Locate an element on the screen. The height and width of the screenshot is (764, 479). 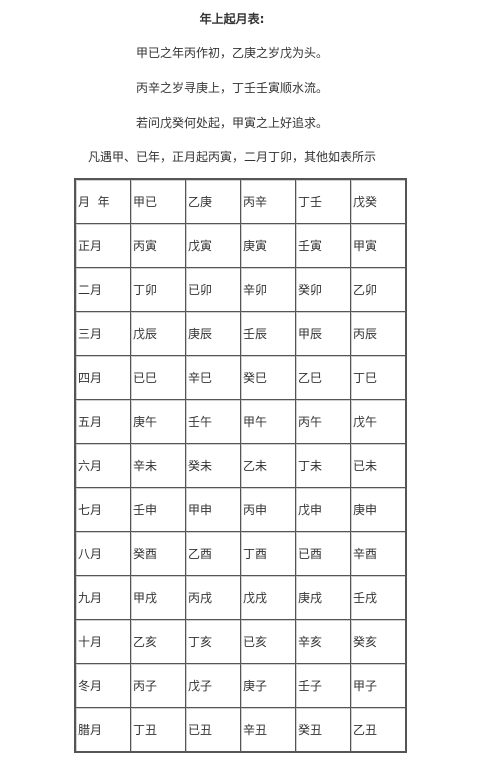
table-row: 九月 甲戌 丙戌 戊戌 庚戌 壬戌 is located at coordinates (240, 597).